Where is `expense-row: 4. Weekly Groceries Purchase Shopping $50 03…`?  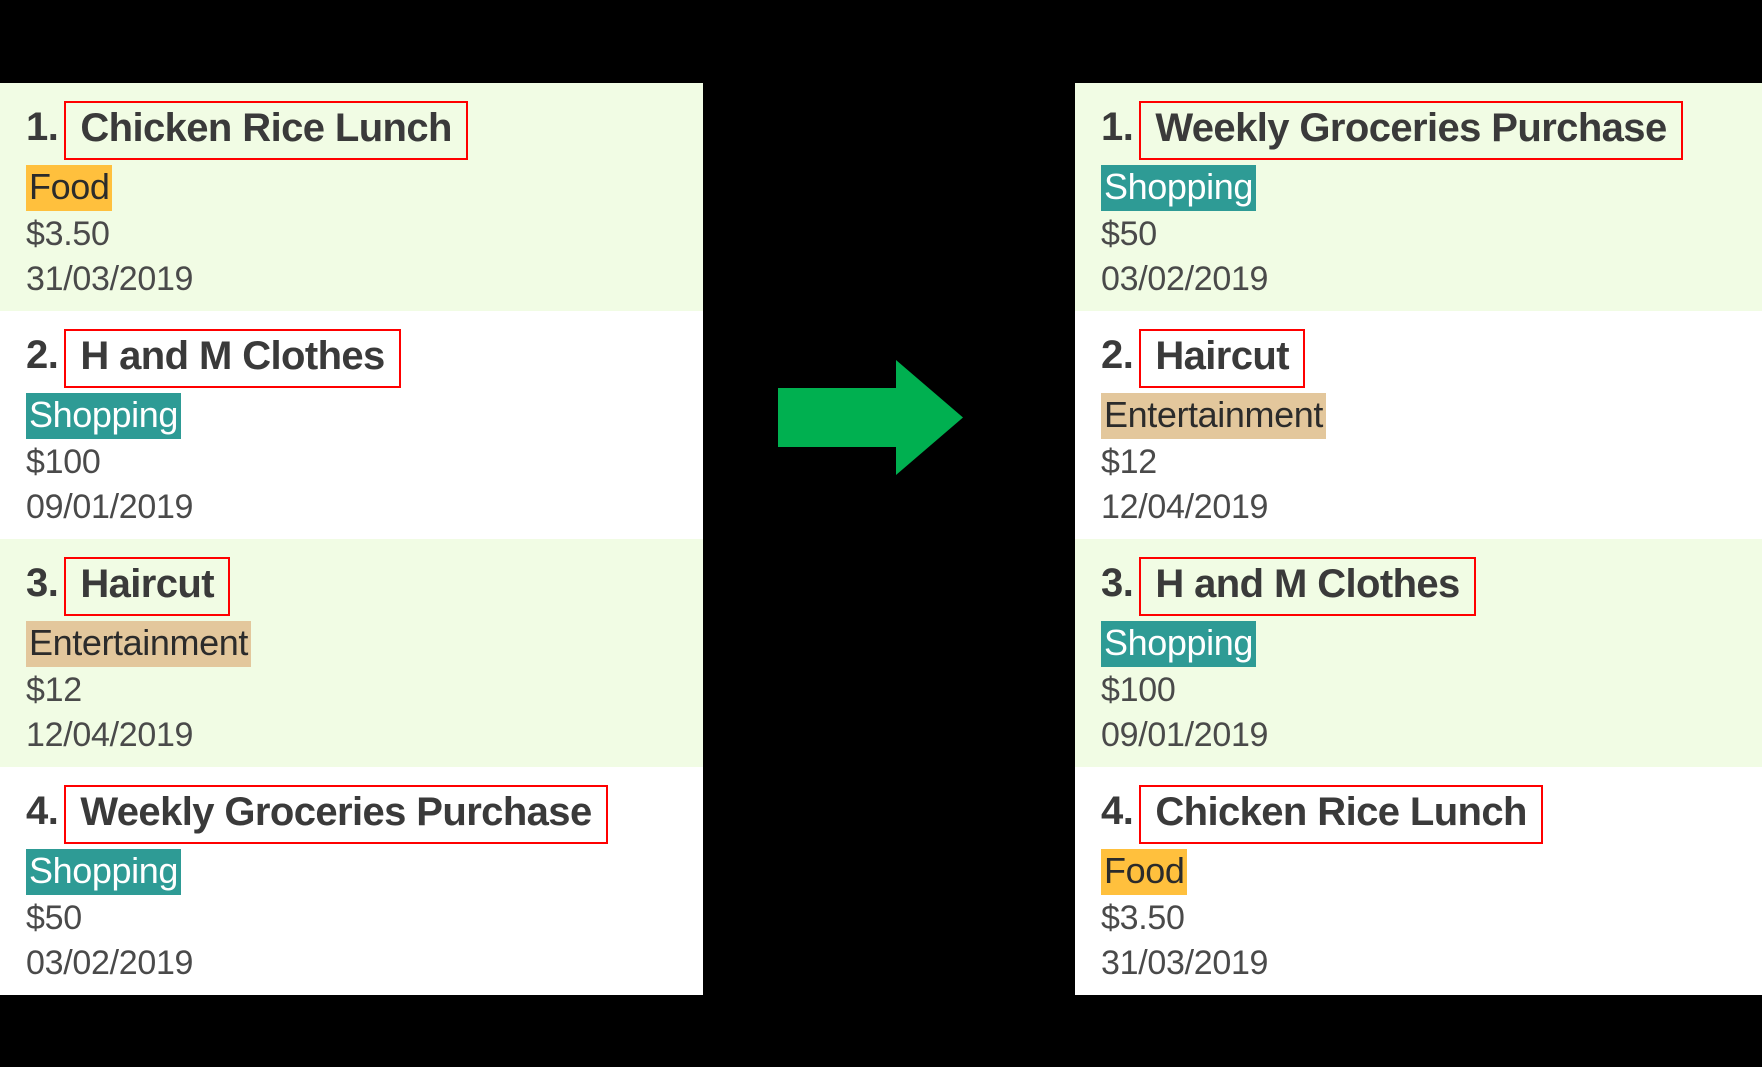
expense-row: 4. Weekly Groceries Purchase Shopping $50 03… is located at coordinates (351, 881).